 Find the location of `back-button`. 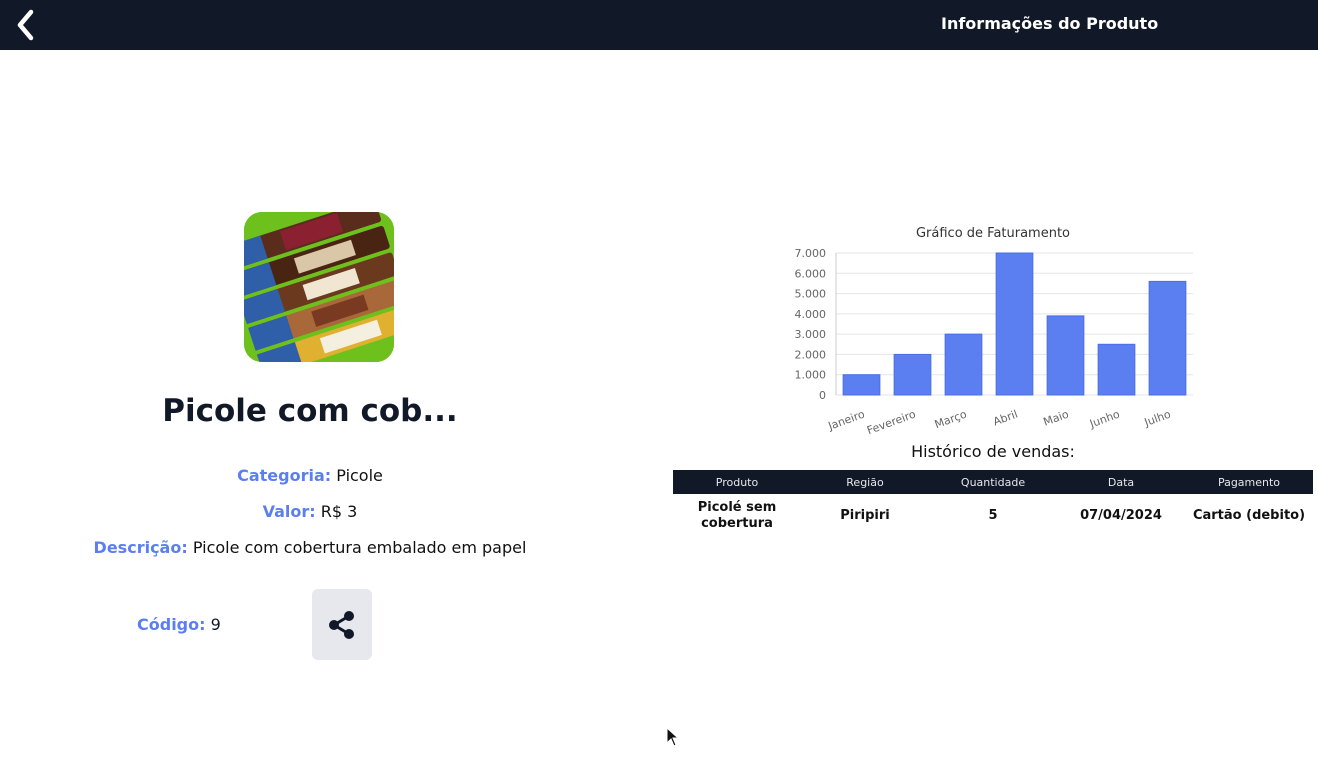

back-button is located at coordinates (25, 25).